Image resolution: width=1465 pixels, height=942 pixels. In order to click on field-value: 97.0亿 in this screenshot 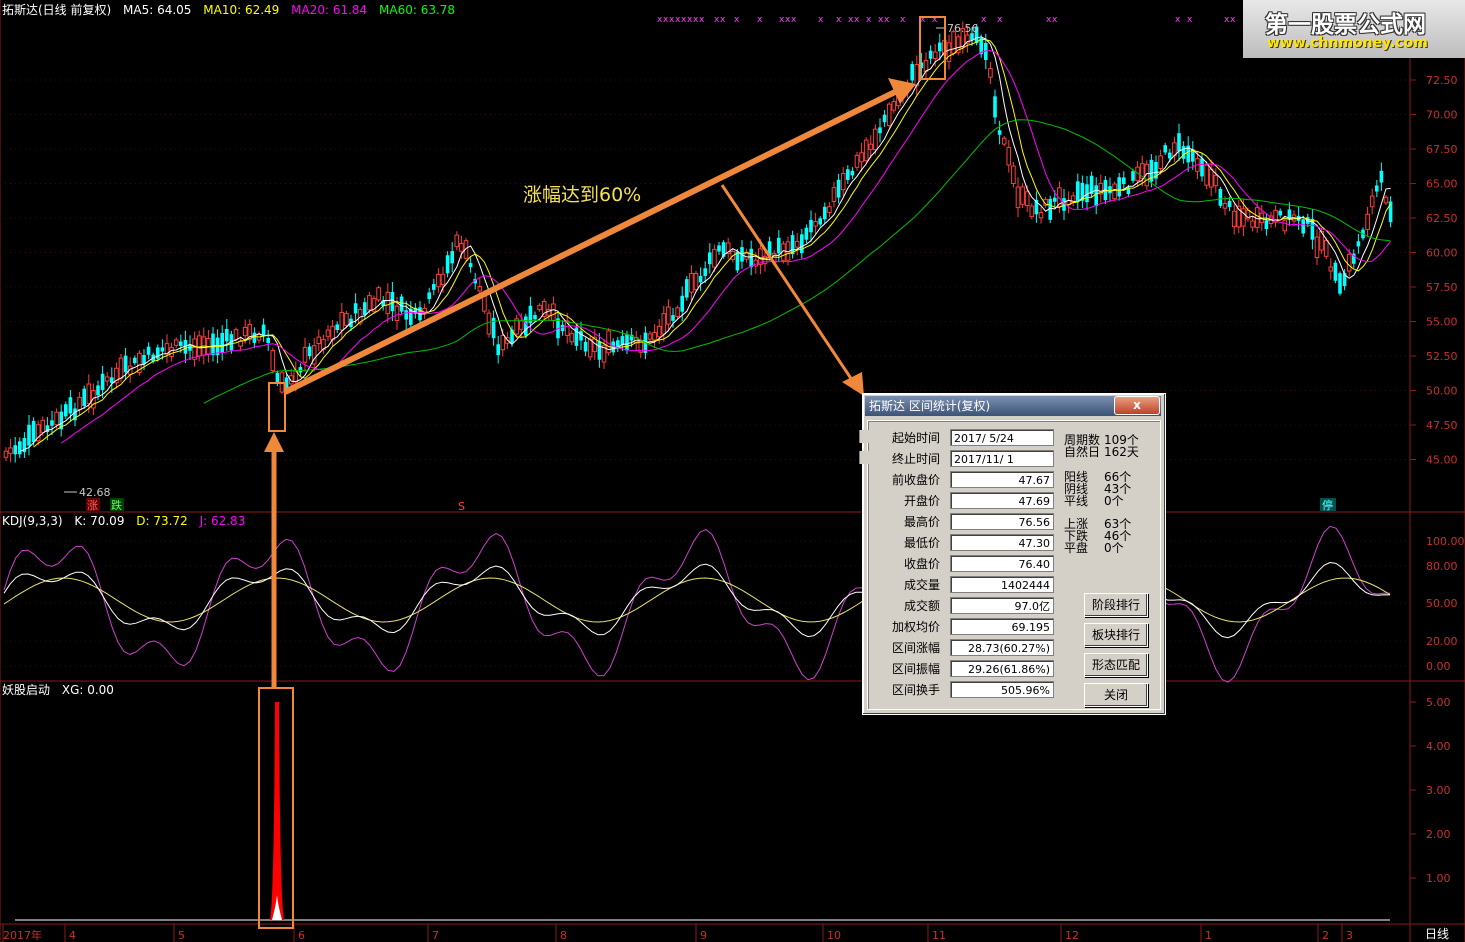, I will do `click(1002, 605)`.